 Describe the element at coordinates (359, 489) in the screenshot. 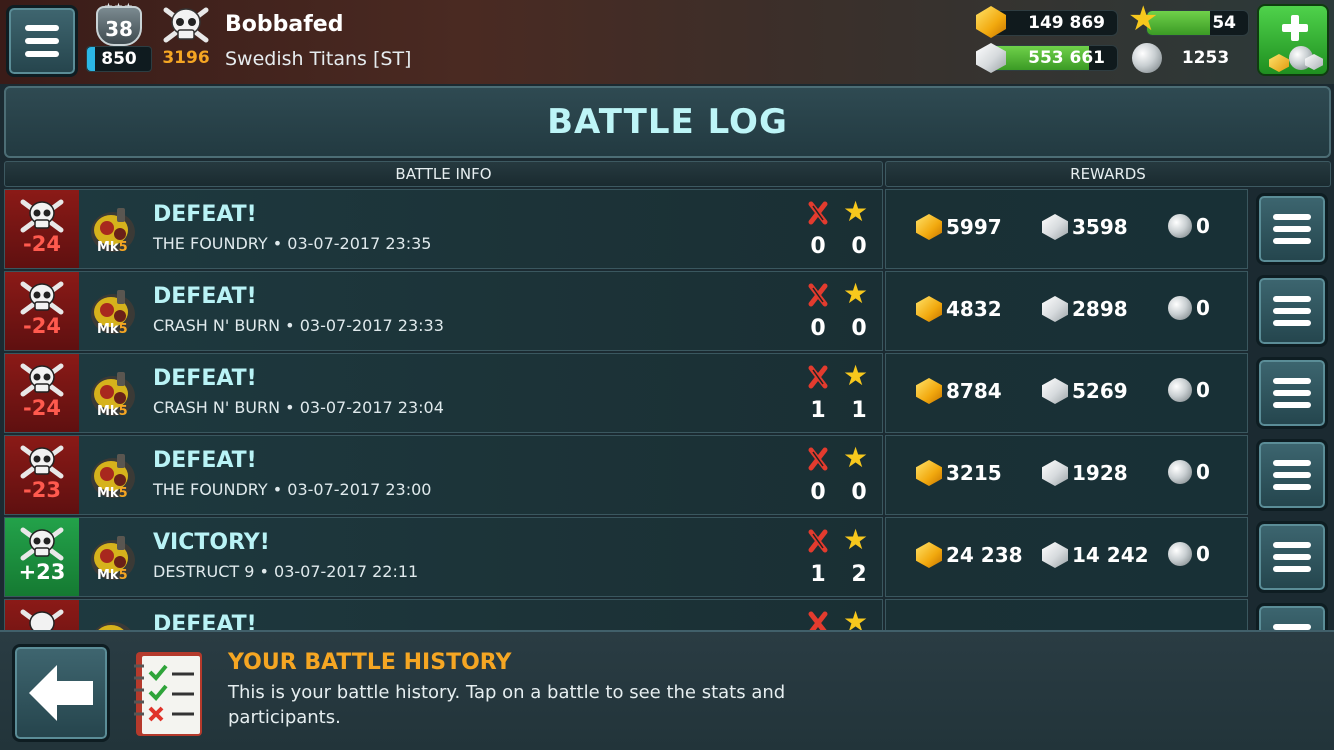

I see `battle-datetime: 03-07-2017 23:00` at that location.